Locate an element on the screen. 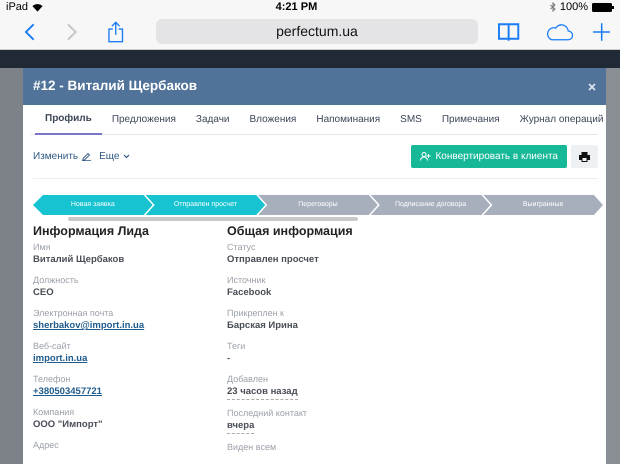 This screenshot has width=620, height=464. field-value: ООО "Импорт" is located at coordinates (68, 425).